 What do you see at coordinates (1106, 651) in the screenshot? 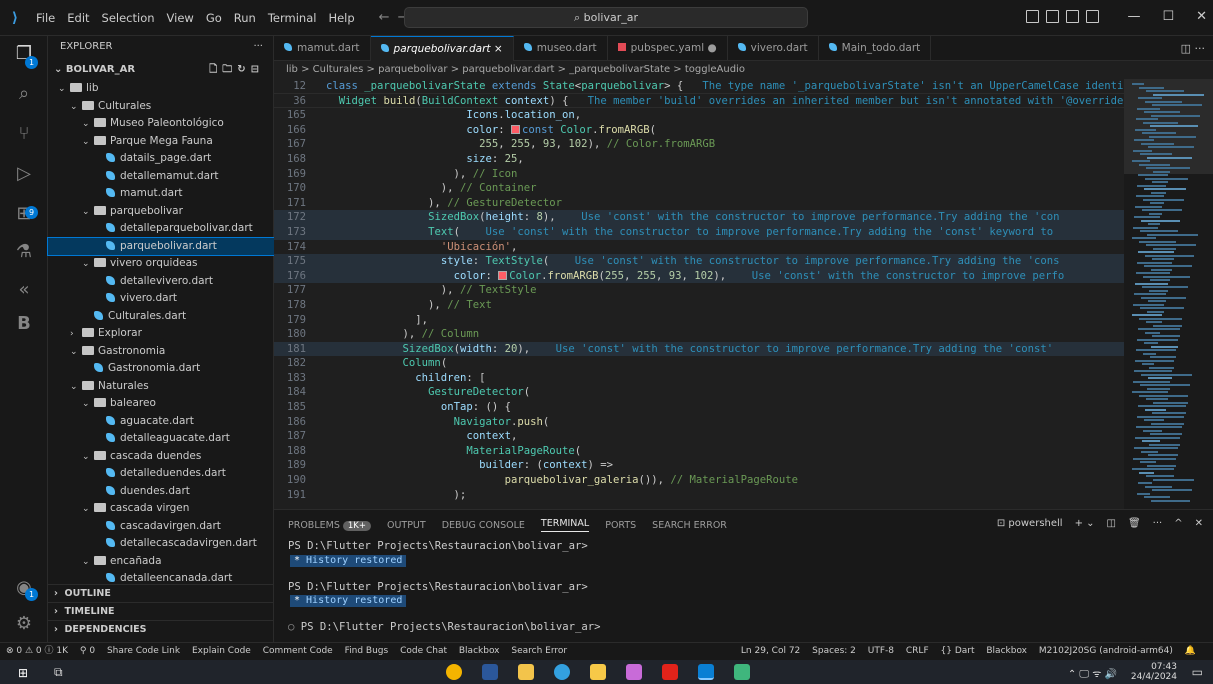
I see `device-selector: M2102J20SG (android-arm64)` at bounding box center [1106, 651].